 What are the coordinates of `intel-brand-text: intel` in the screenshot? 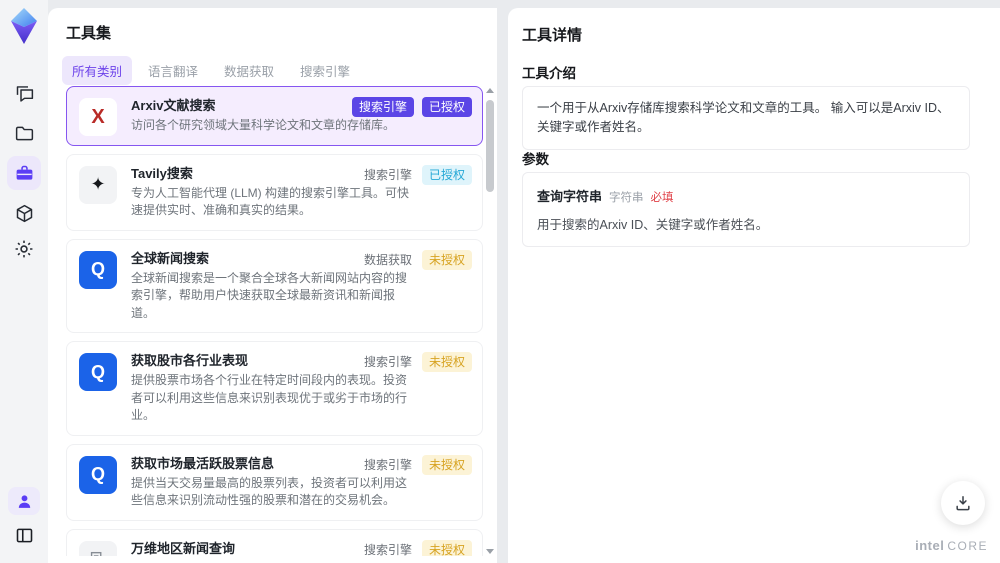 It's located at (930, 545).